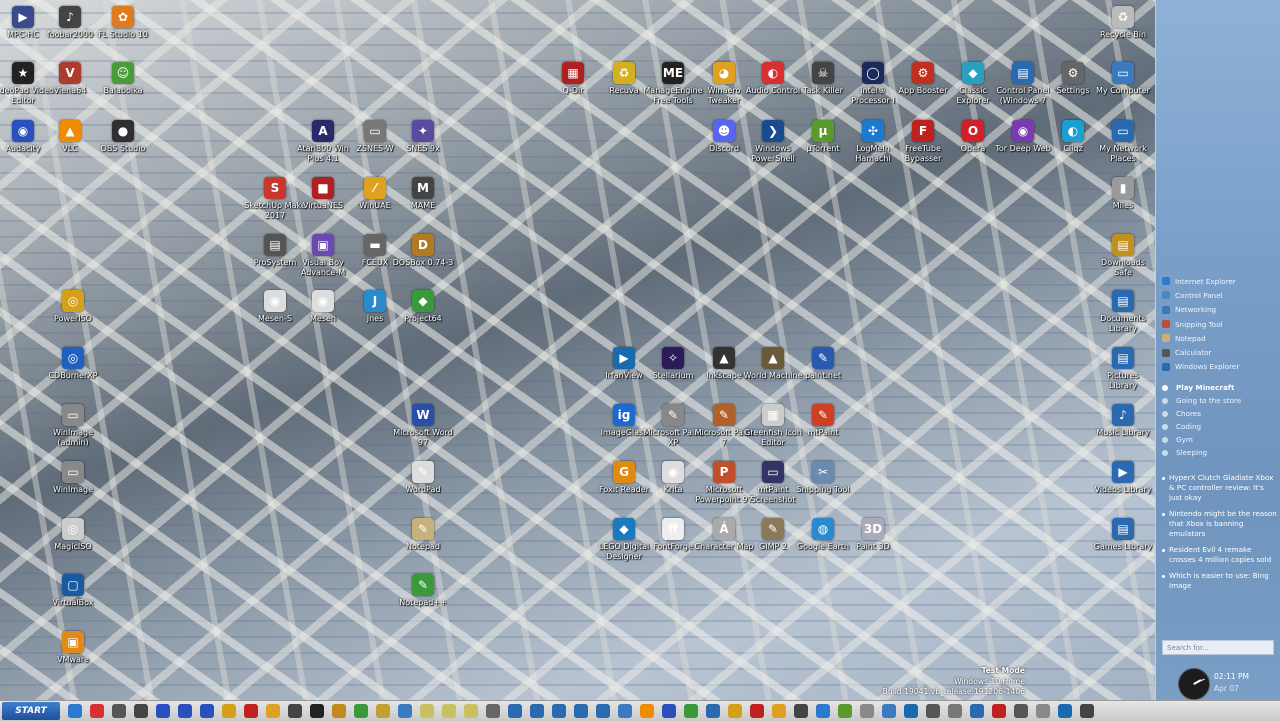  I want to click on desktop-icon: ☺ Balabolka, so click(123, 79).